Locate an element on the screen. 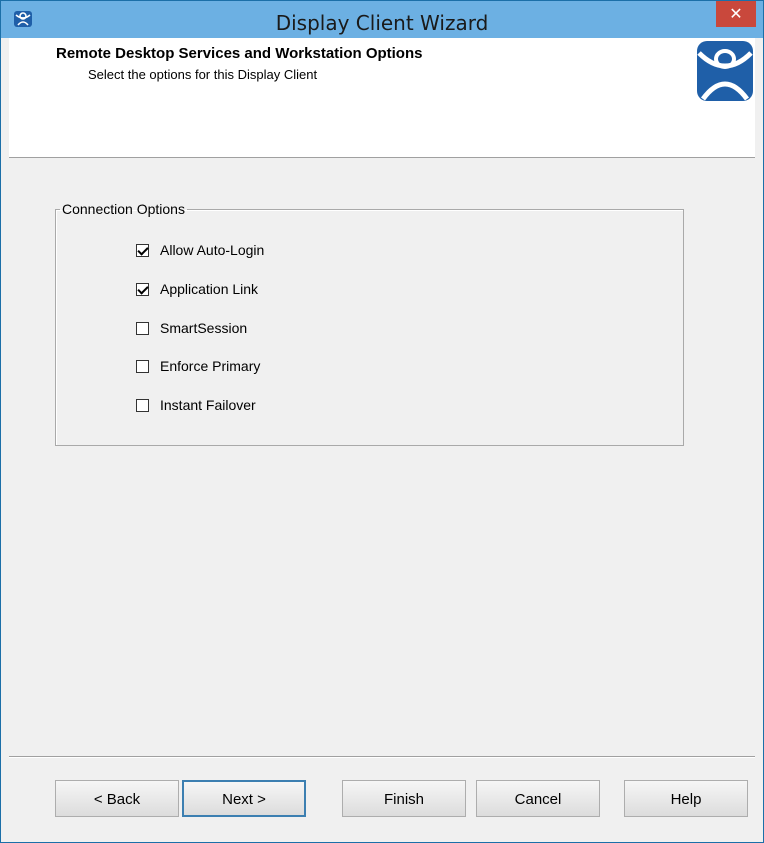 The image size is (764, 843). cancel-button: Cancel is located at coordinates (538, 798).